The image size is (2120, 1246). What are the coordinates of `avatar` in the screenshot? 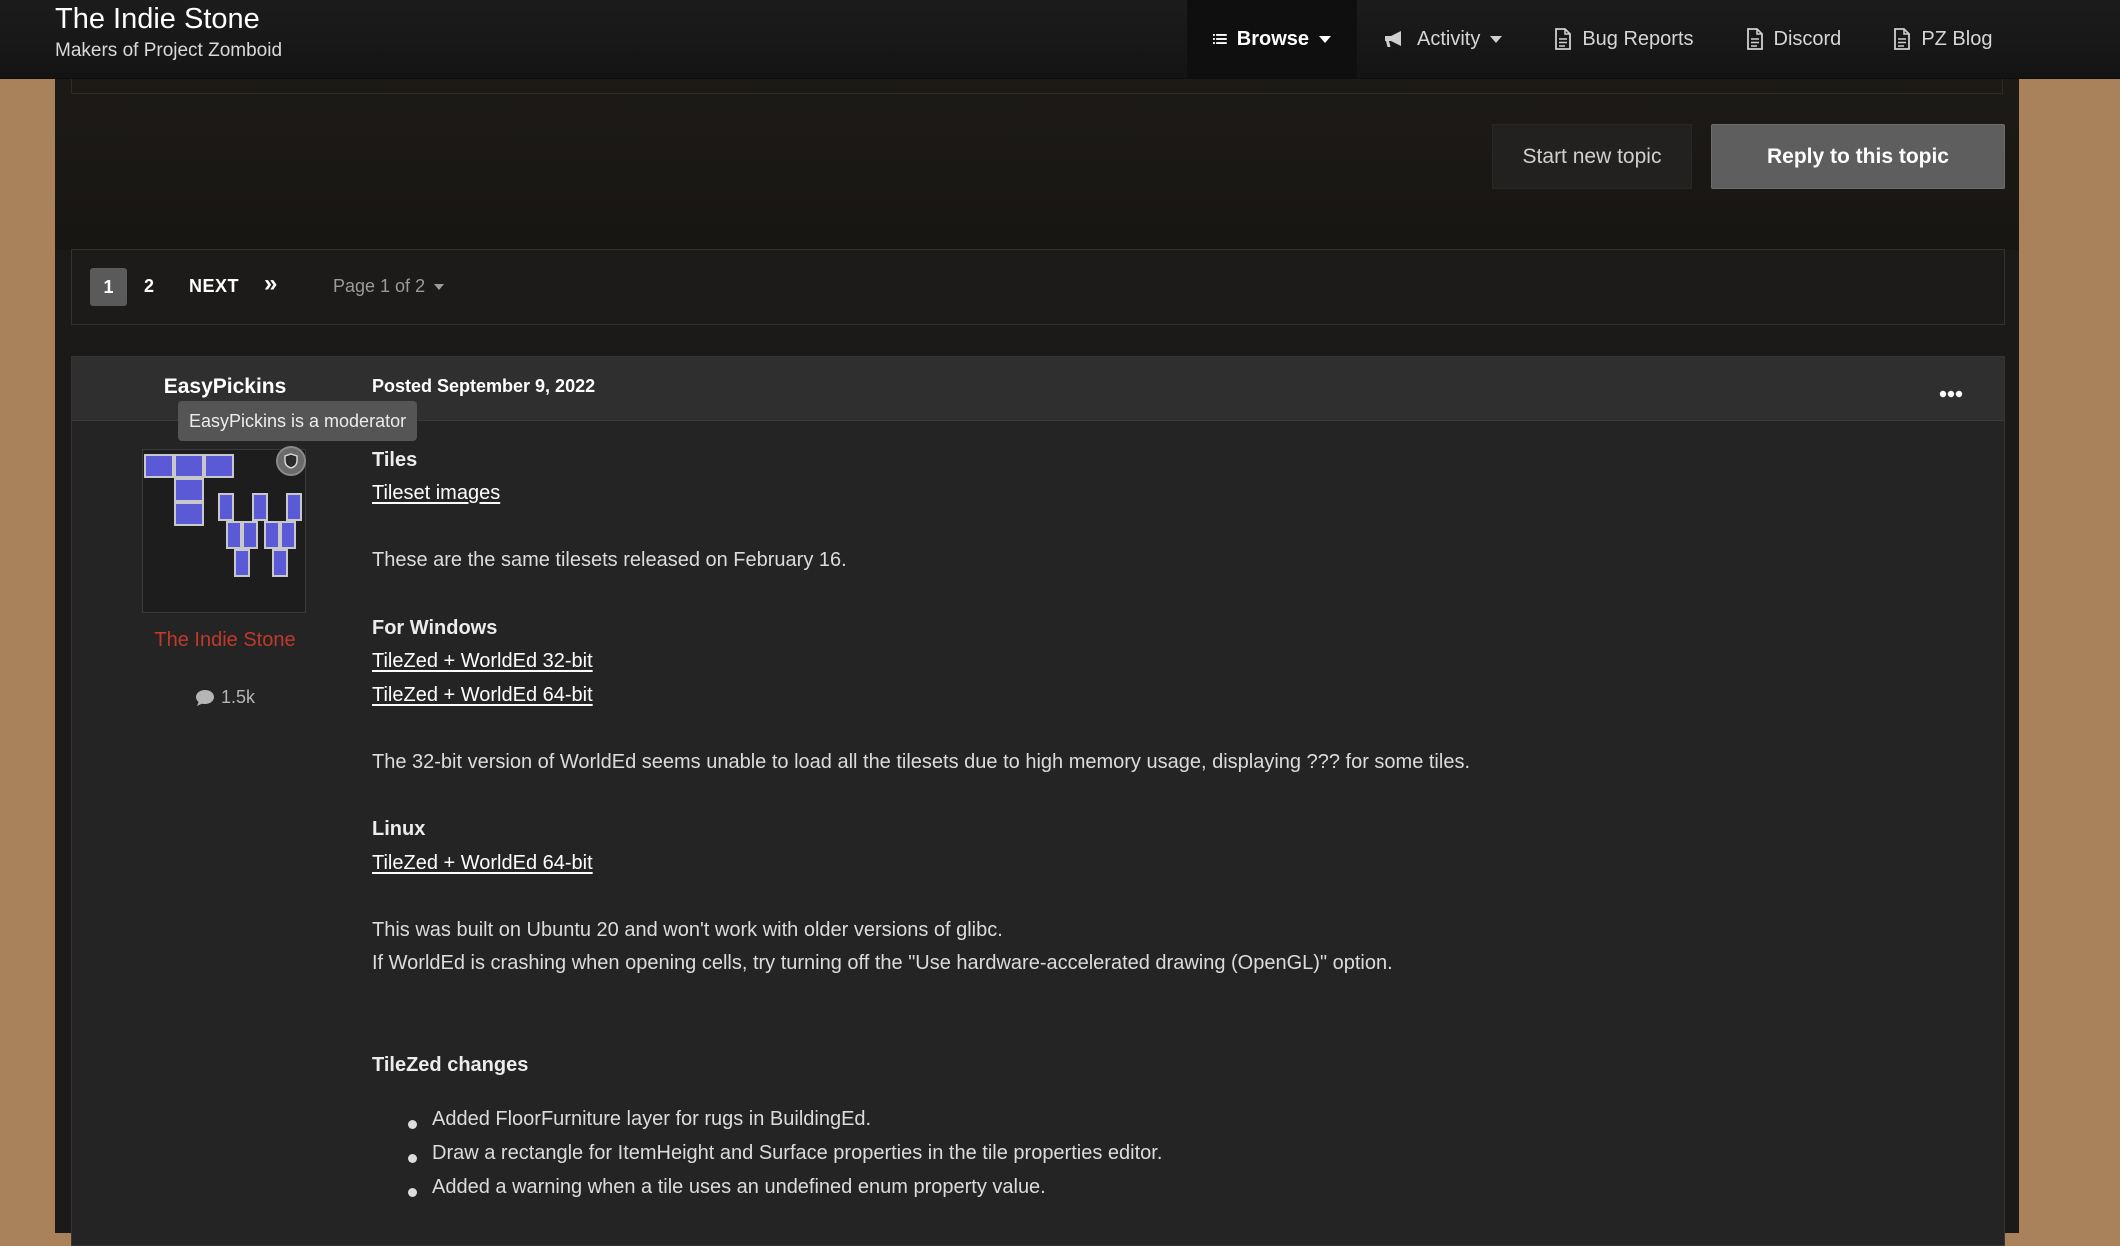 It's located at (224, 531).